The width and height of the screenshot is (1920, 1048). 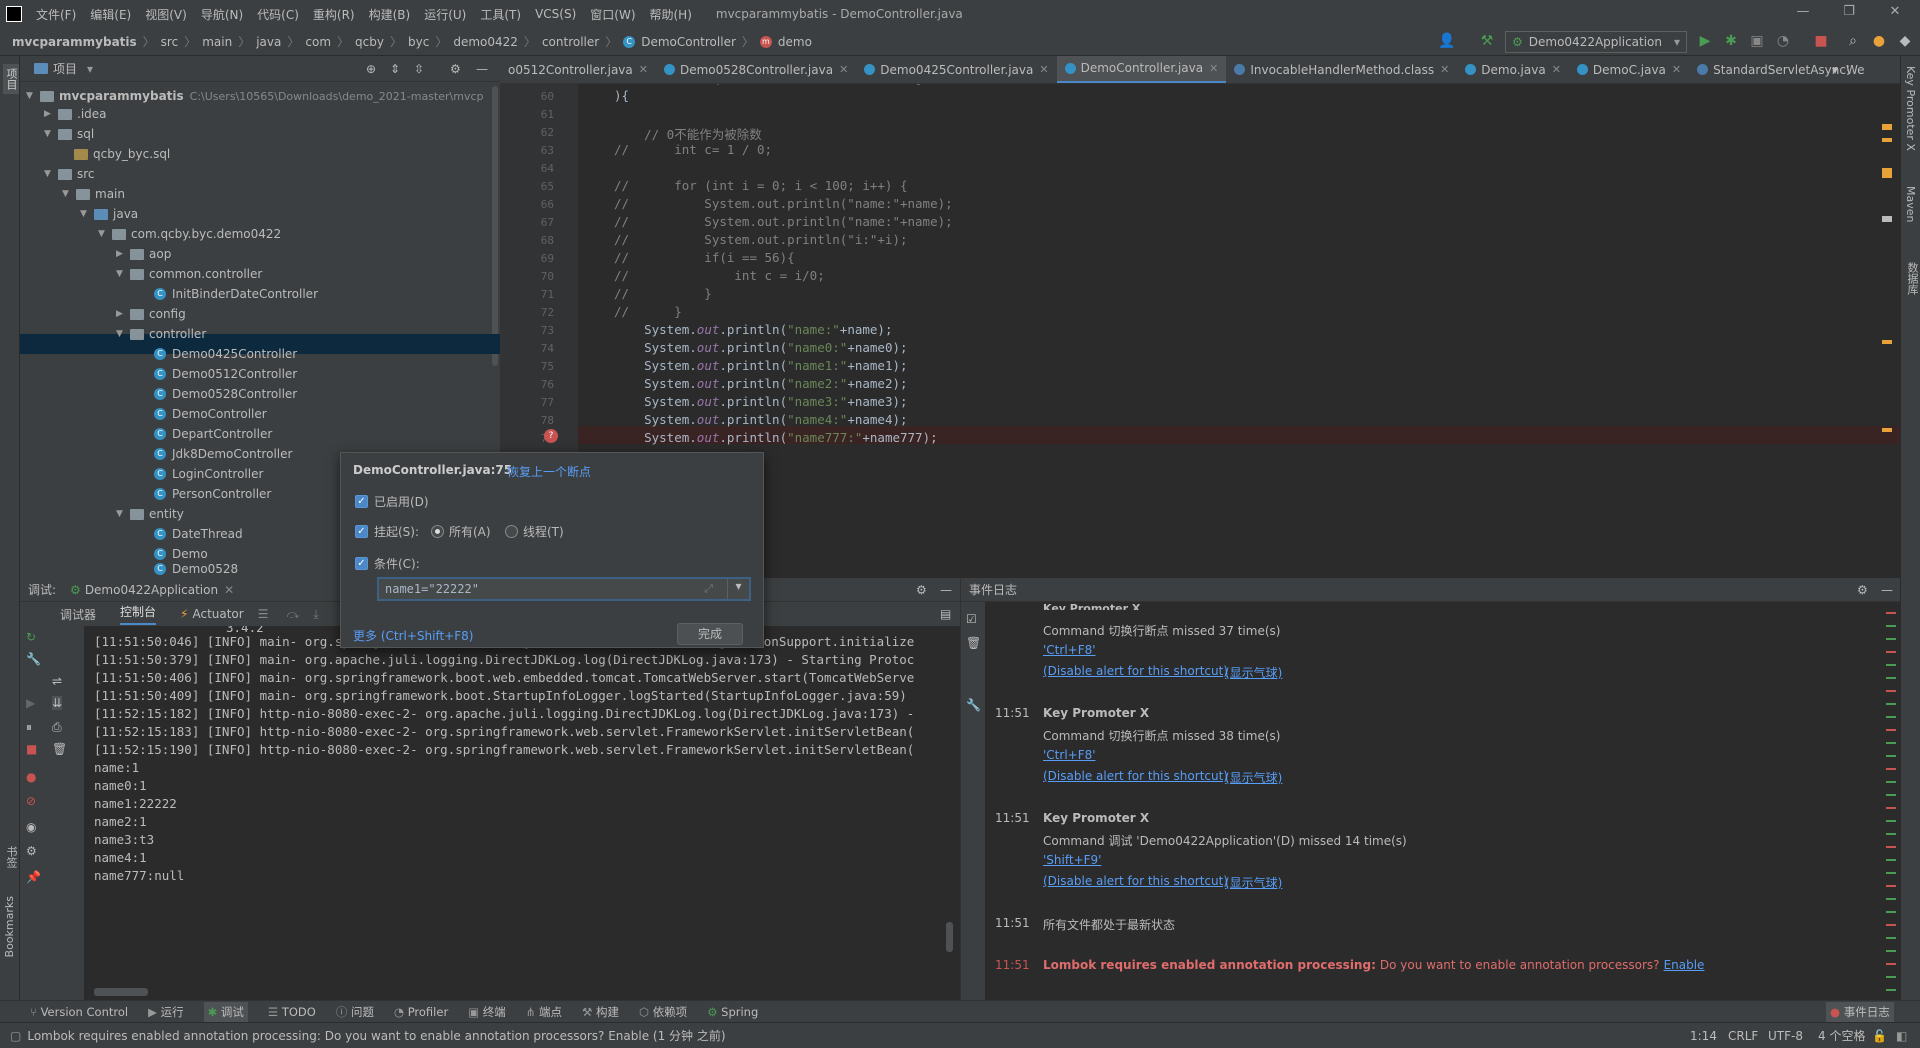 I want to click on more-link: 更多 (Ctrl+Shift+F8), so click(x=413, y=635).